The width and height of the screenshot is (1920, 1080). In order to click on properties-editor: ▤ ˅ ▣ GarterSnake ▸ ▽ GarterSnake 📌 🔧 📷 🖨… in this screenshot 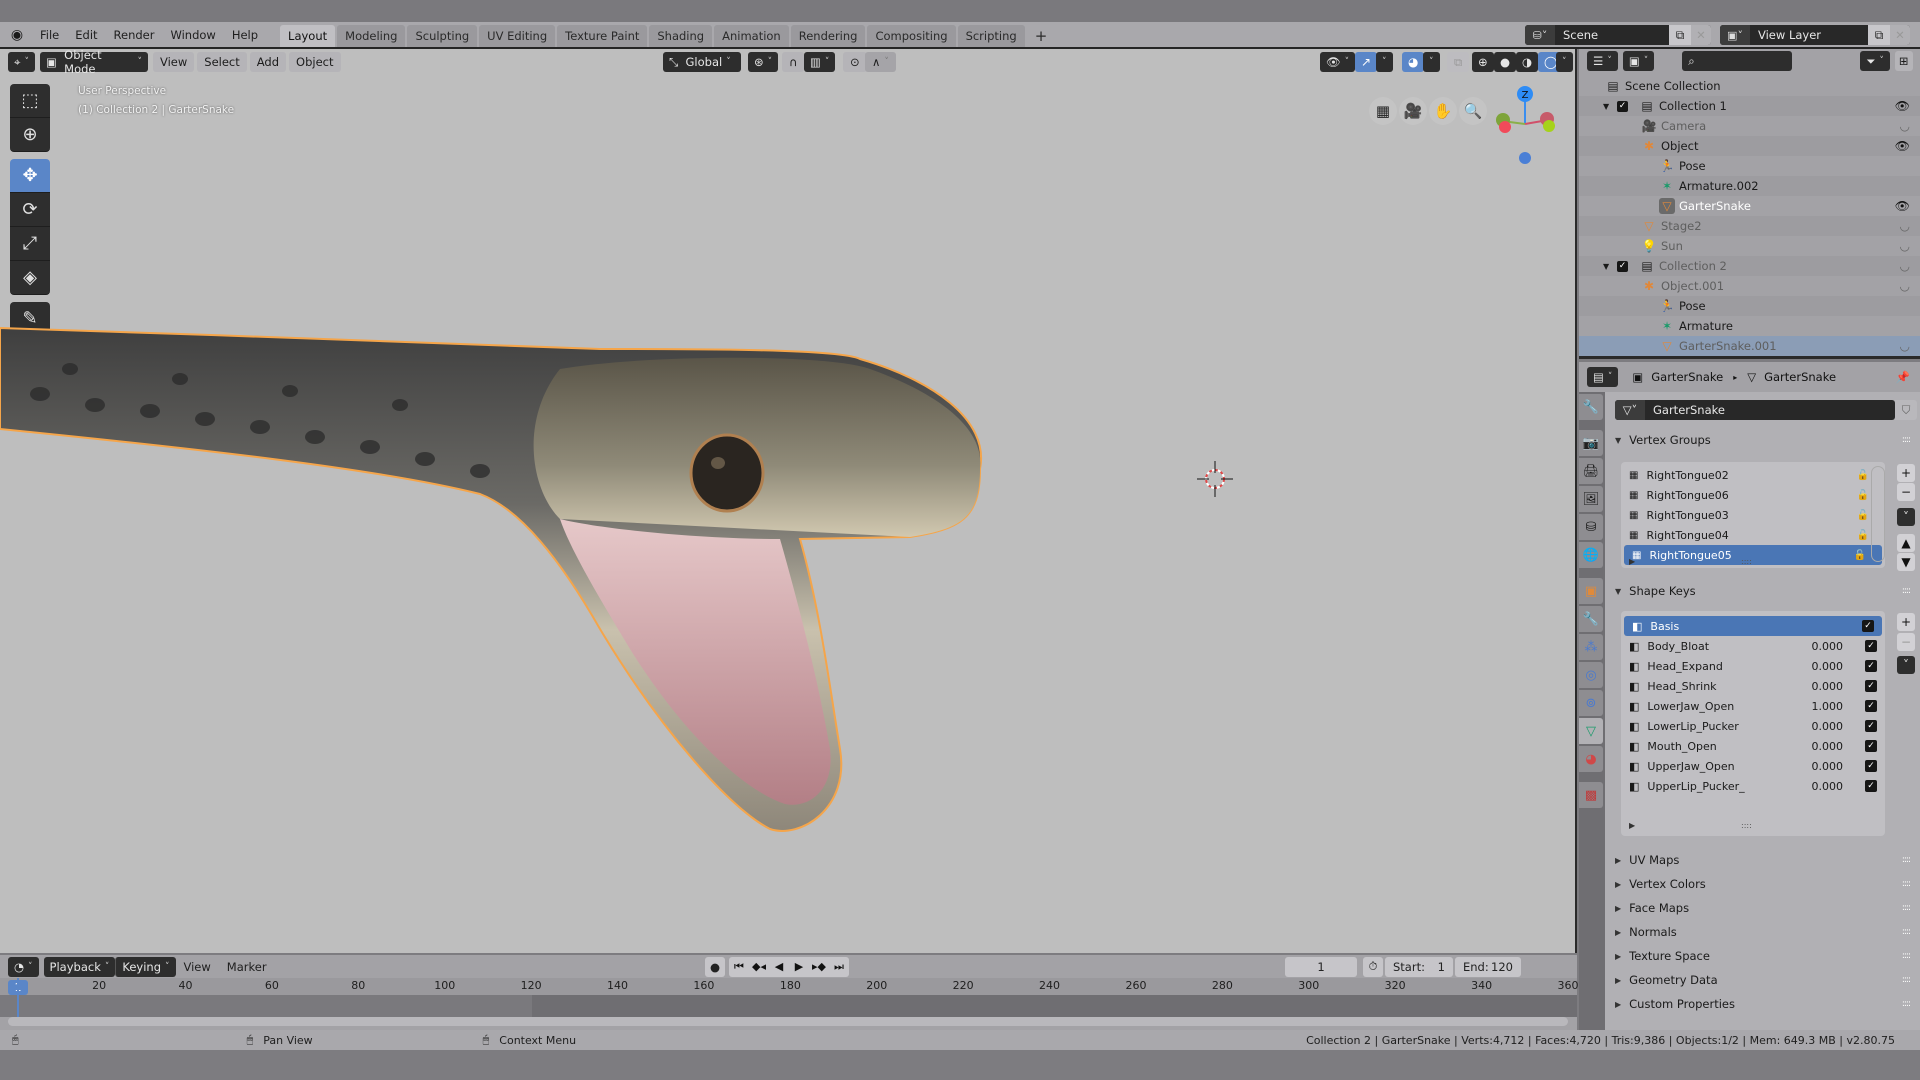, I will do `click(1749, 696)`.